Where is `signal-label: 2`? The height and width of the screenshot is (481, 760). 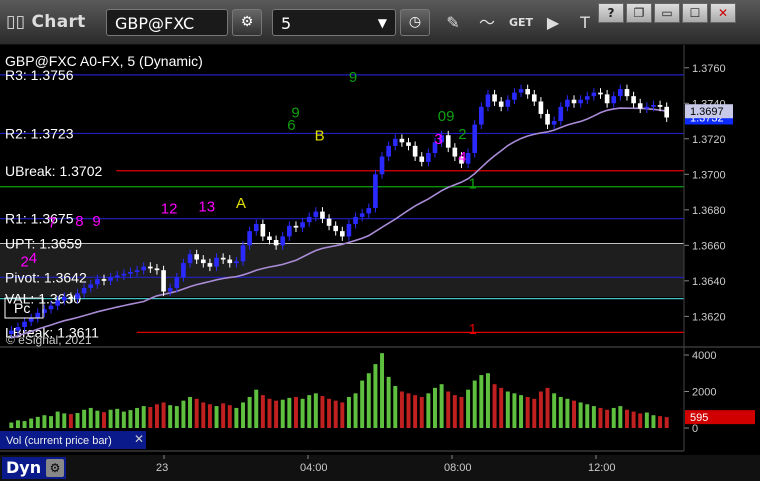
signal-label: 2 is located at coordinates (462, 134).